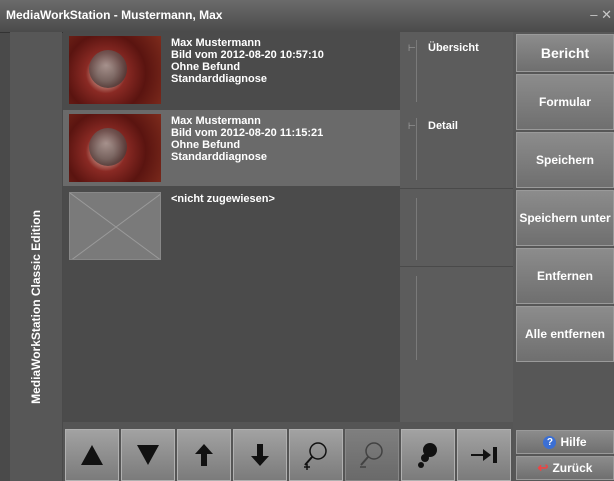 Image resolution: width=614 pixels, height=481 pixels. What do you see at coordinates (456, 70) in the screenshot?
I see `slot-uebersicht: ⊢ Übersicht` at bounding box center [456, 70].